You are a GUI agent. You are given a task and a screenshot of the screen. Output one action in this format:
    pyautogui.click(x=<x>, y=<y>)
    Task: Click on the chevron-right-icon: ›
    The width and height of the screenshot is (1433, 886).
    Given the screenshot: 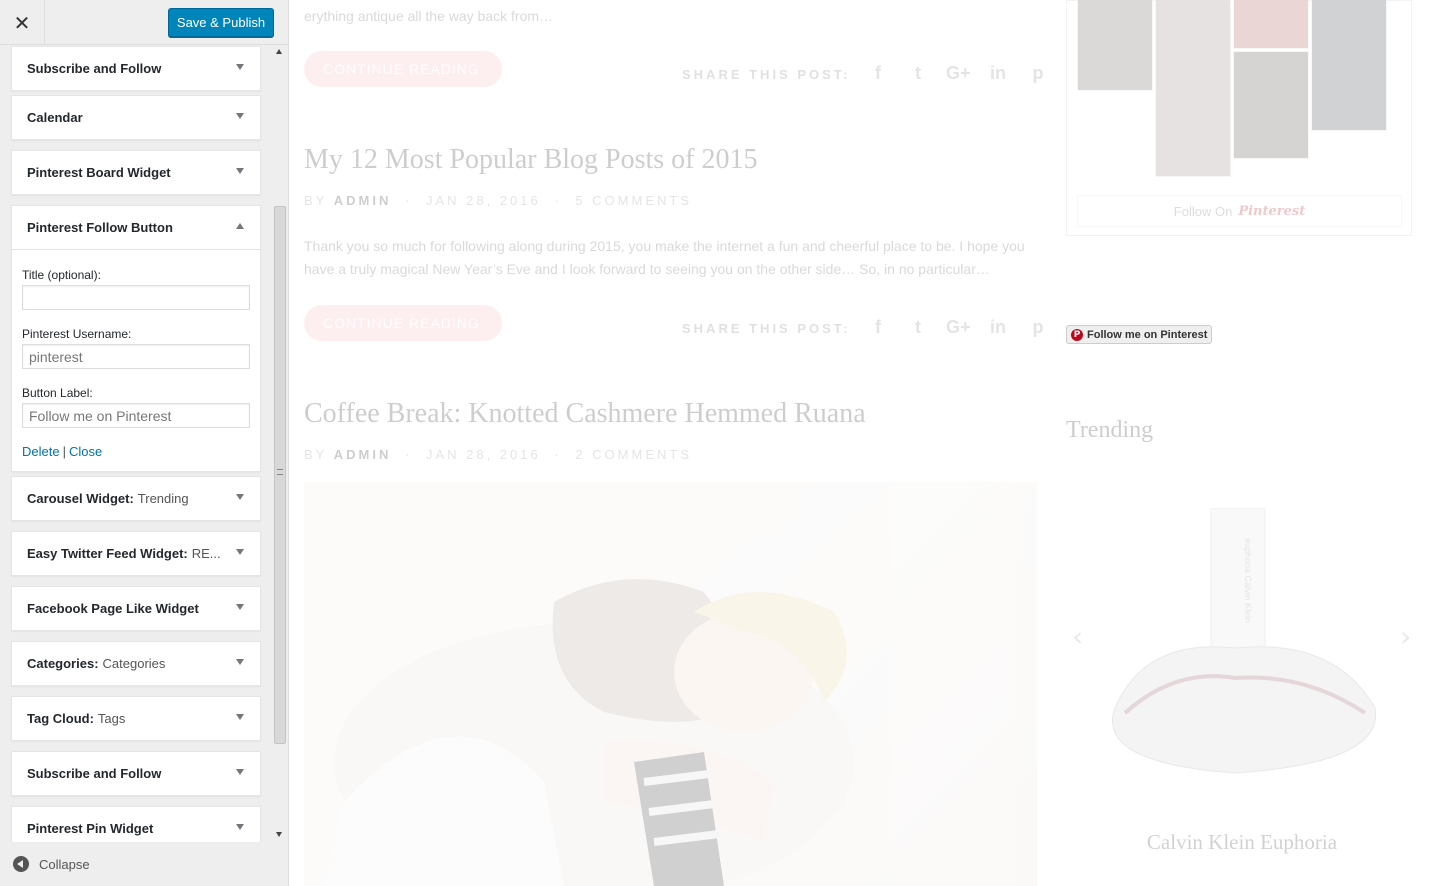 What is the action you would take?
    pyautogui.click(x=1405, y=636)
    